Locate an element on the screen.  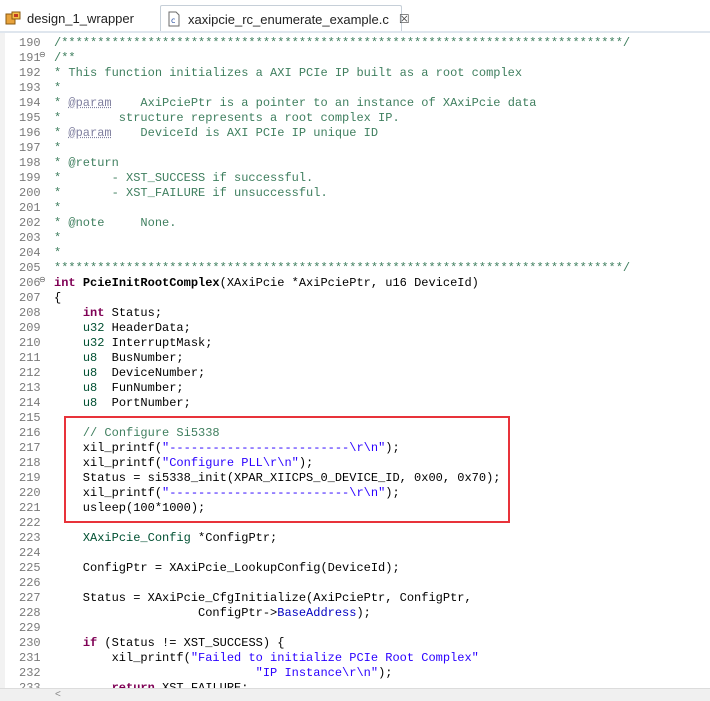
code-line: 223 XAxiPcie_Config *ConfigPtr; is located at coordinates (355, 538).